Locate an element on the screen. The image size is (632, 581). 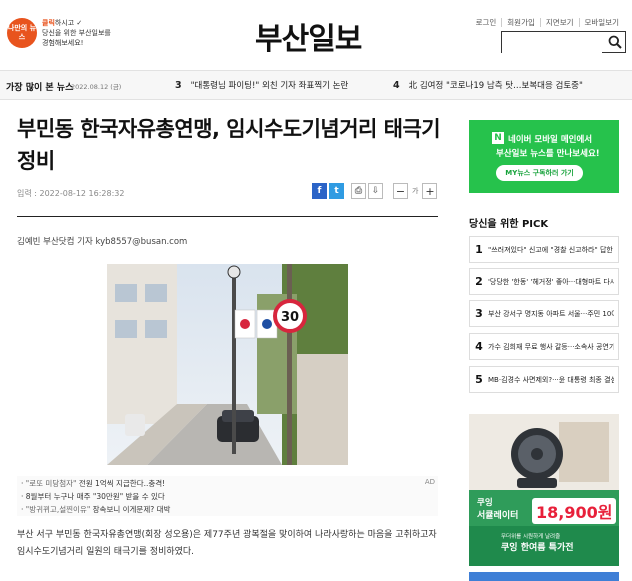
ad-subtext: 무더위를 시원하게 날려줄 is located at coordinates (531, 537).